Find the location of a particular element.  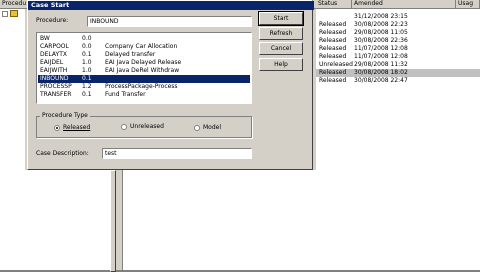

row-amended: 31/12/2008 23:15 is located at coordinates (381, 16).